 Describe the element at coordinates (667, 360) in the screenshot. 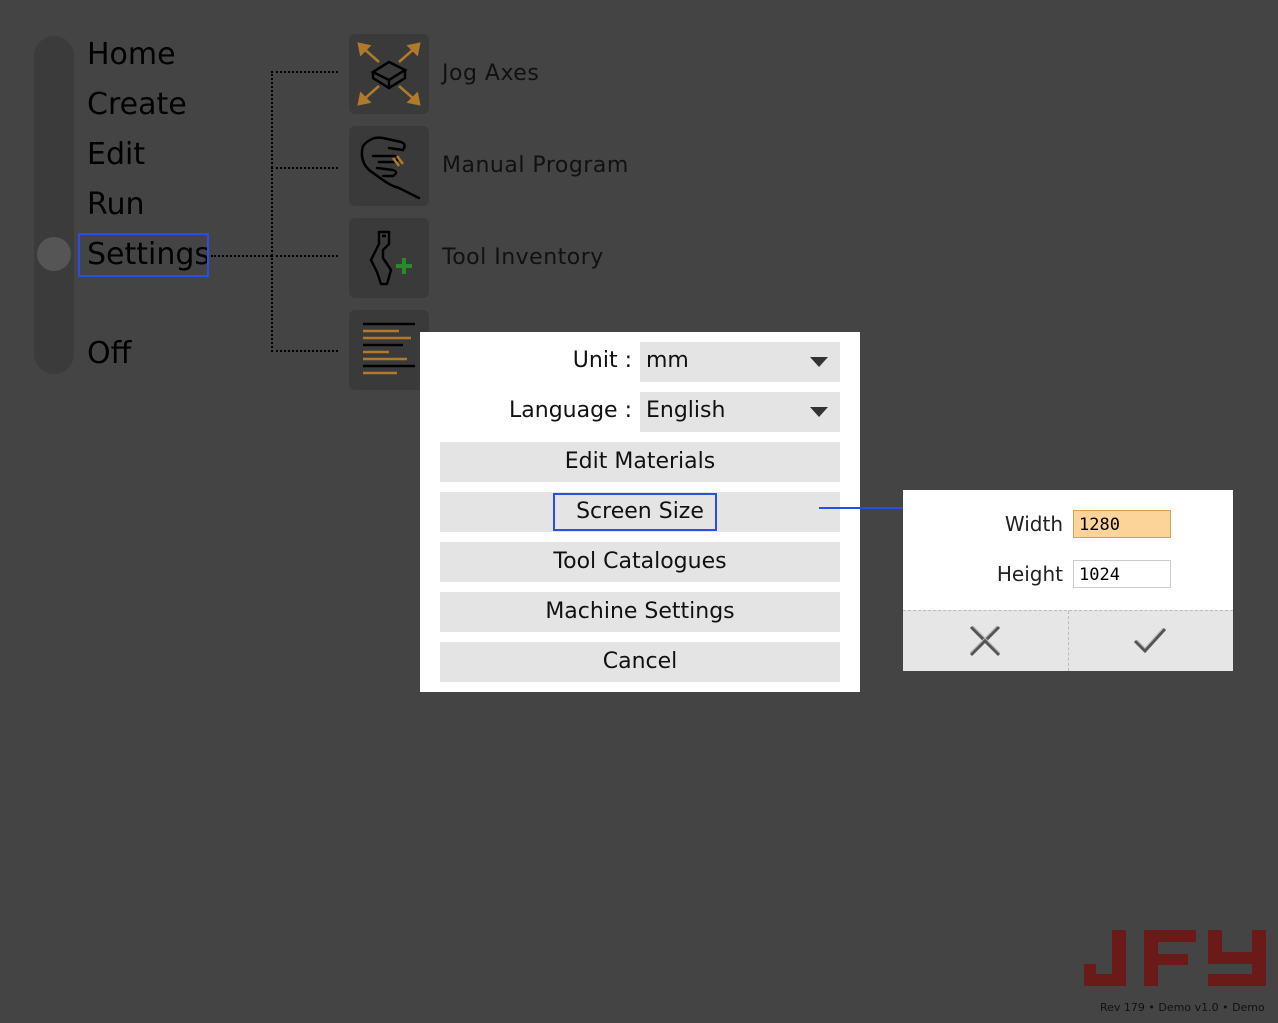

I see `unit-select-value: mm` at that location.